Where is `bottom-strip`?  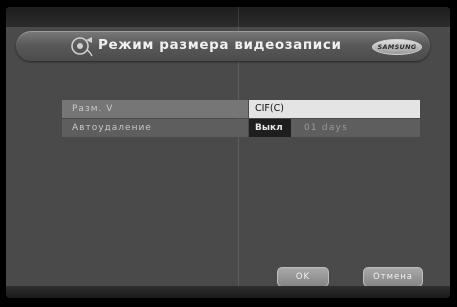 bottom-strip is located at coordinates (228, 292).